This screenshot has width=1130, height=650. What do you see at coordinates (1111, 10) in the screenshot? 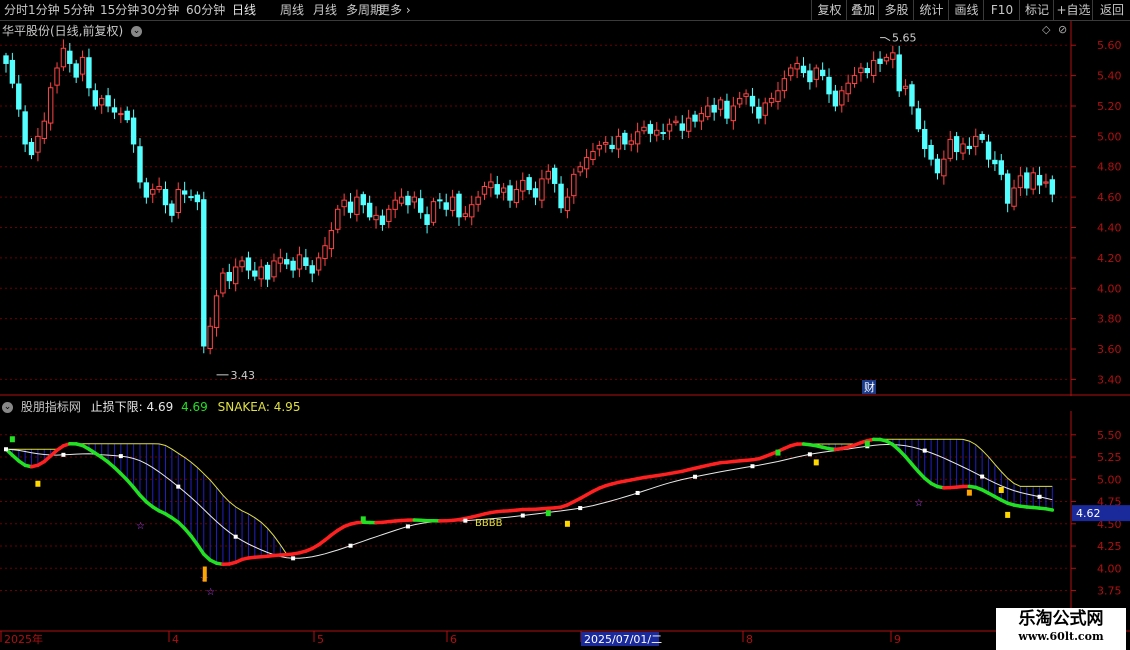
I see `toolbar-button-8: 返回` at bounding box center [1111, 10].